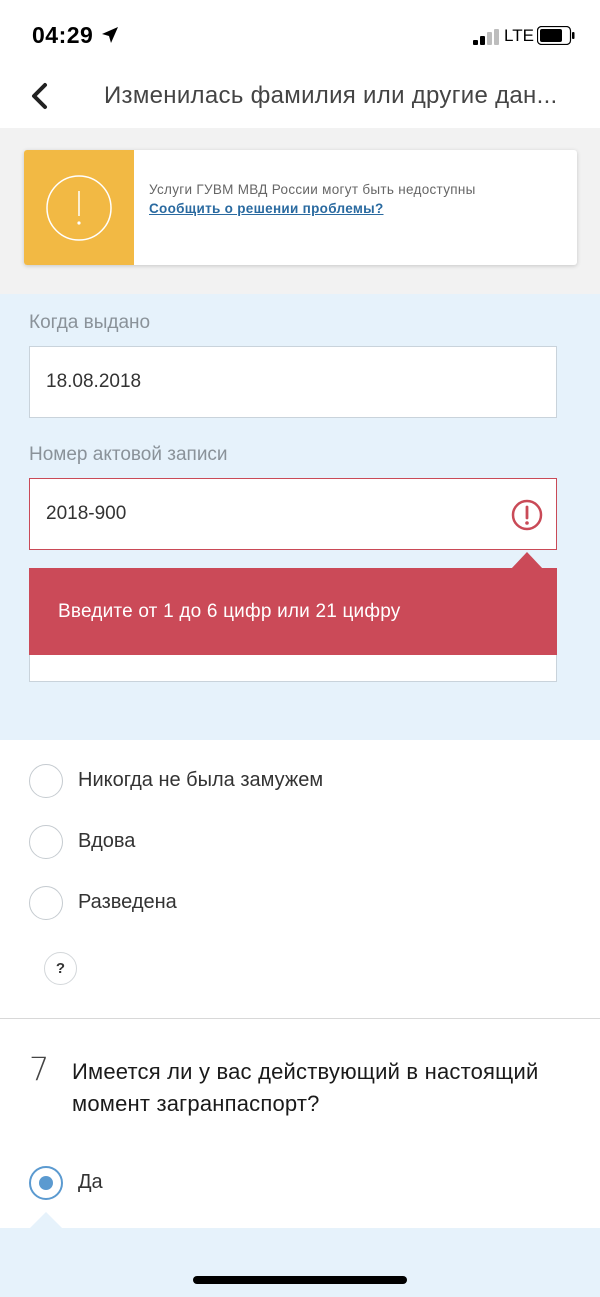 The height and width of the screenshot is (1297, 600). What do you see at coordinates (63, 35) in the screenshot?
I see `status-time: 04:29` at bounding box center [63, 35].